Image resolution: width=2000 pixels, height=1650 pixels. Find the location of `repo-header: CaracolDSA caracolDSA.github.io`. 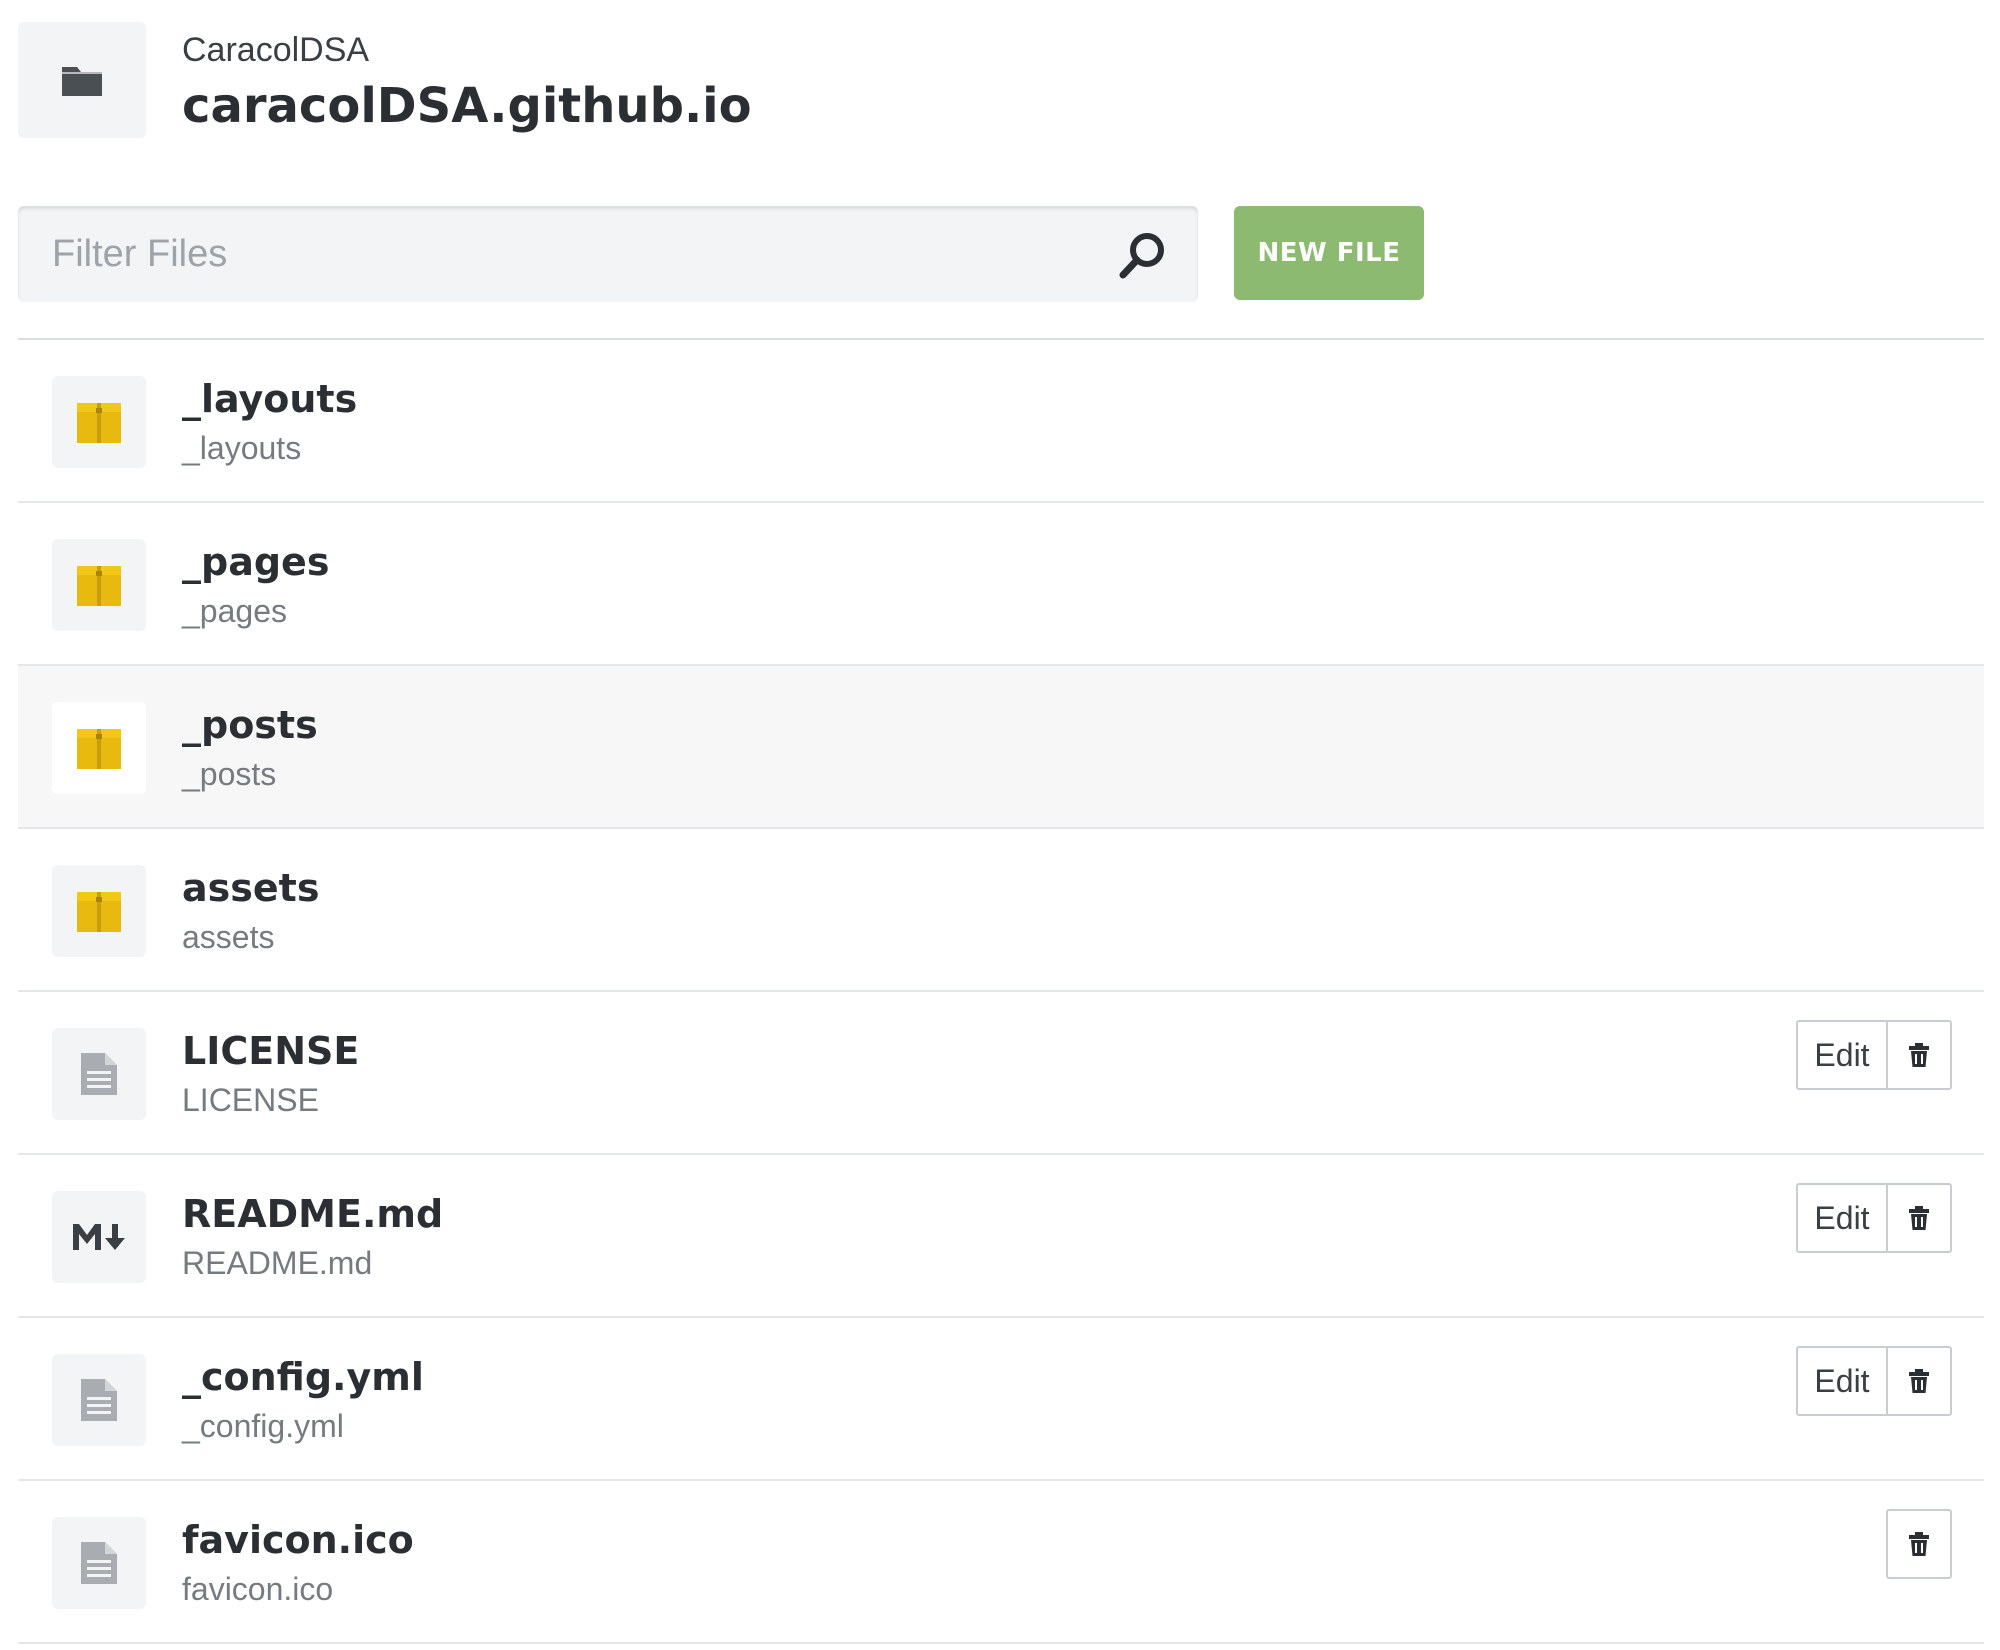

repo-header: CaracolDSA caracolDSA.github.io is located at coordinates (385, 80).